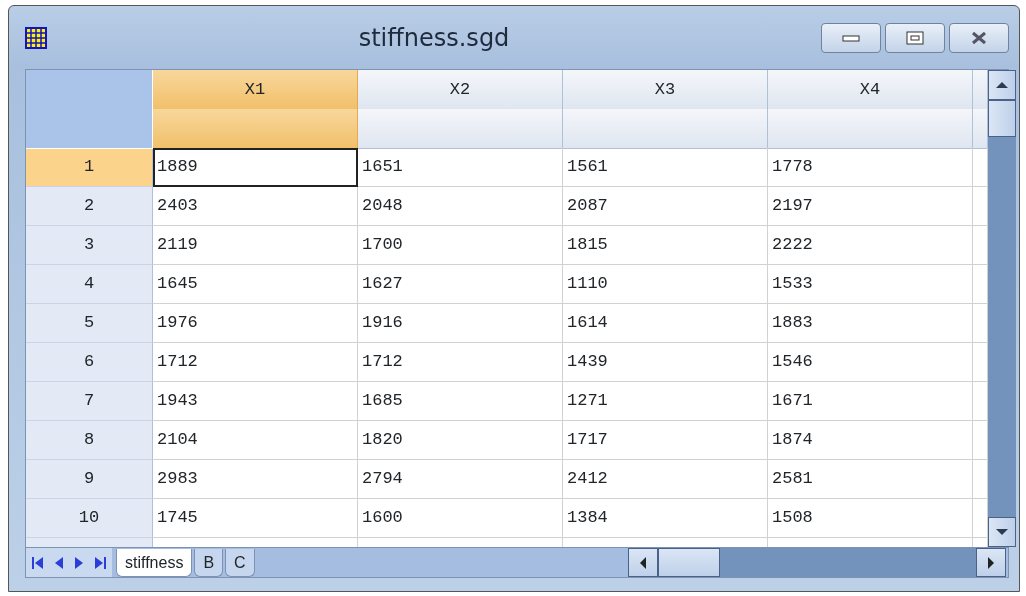 The height and width of the screenshot is (596, 1026). What do you see at coordinates (665, 518) in the screenshot?
I see `table-cell: 1384` at bounding box center [665, 518].